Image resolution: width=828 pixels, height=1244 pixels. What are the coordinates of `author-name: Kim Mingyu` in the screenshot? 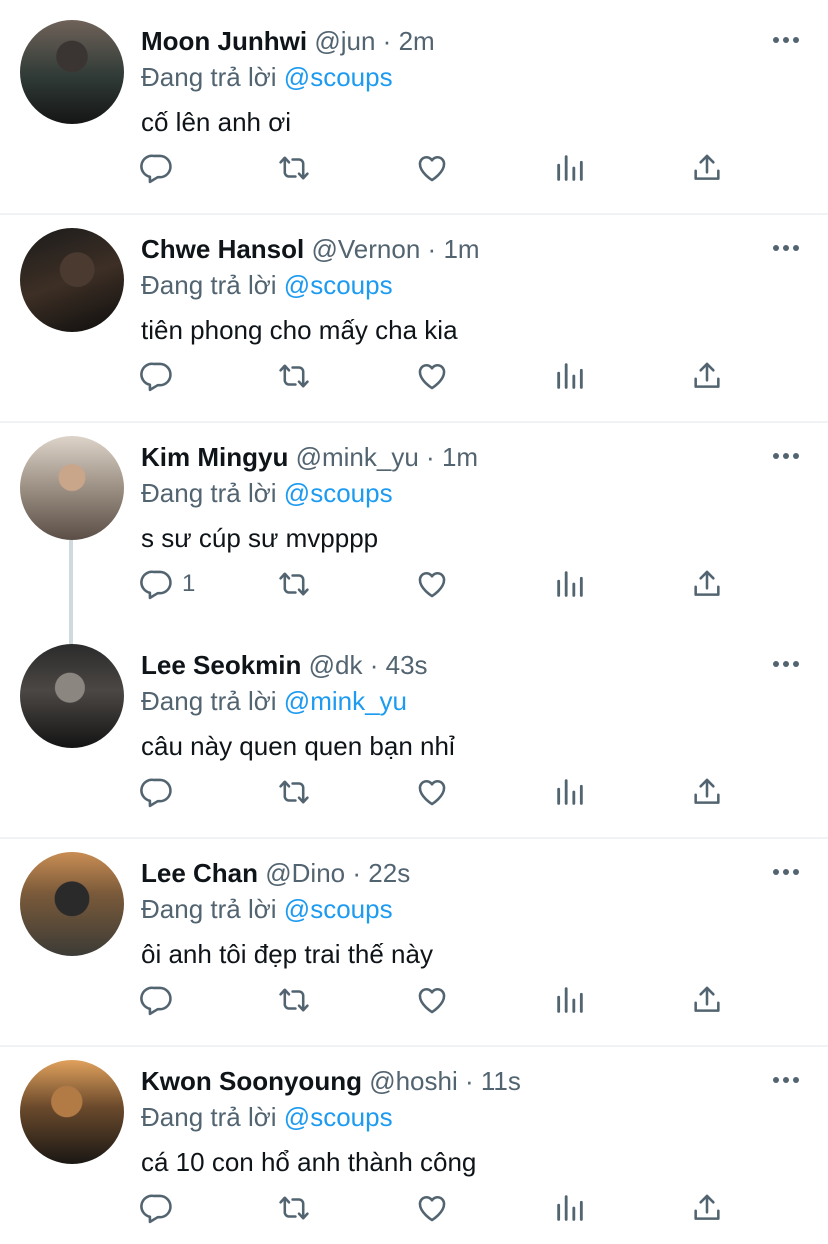 It's located at (214, 457).